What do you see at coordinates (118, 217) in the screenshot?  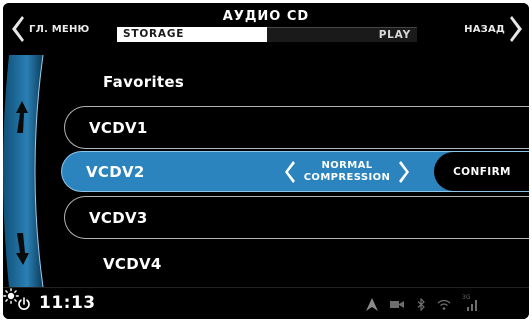 I see `list-item-label: VCDV3` at bounding box center [118, 217].